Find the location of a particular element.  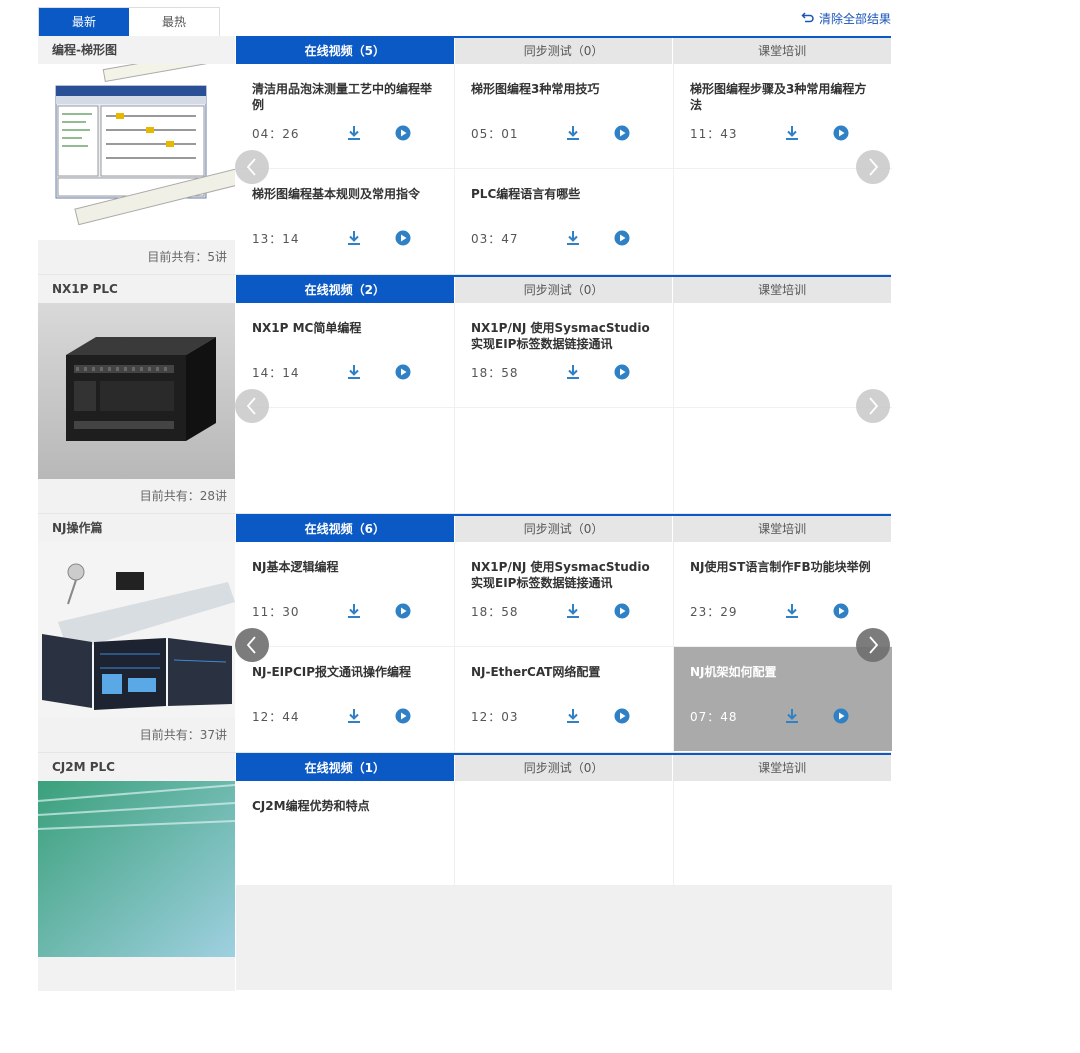

top-bar: 最新 最热 清除全部结果 is located at coordinates (464, 18).